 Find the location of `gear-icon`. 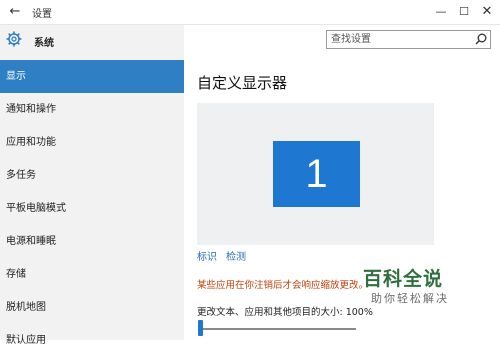

gear-icon is located at coordinates (14, 39).